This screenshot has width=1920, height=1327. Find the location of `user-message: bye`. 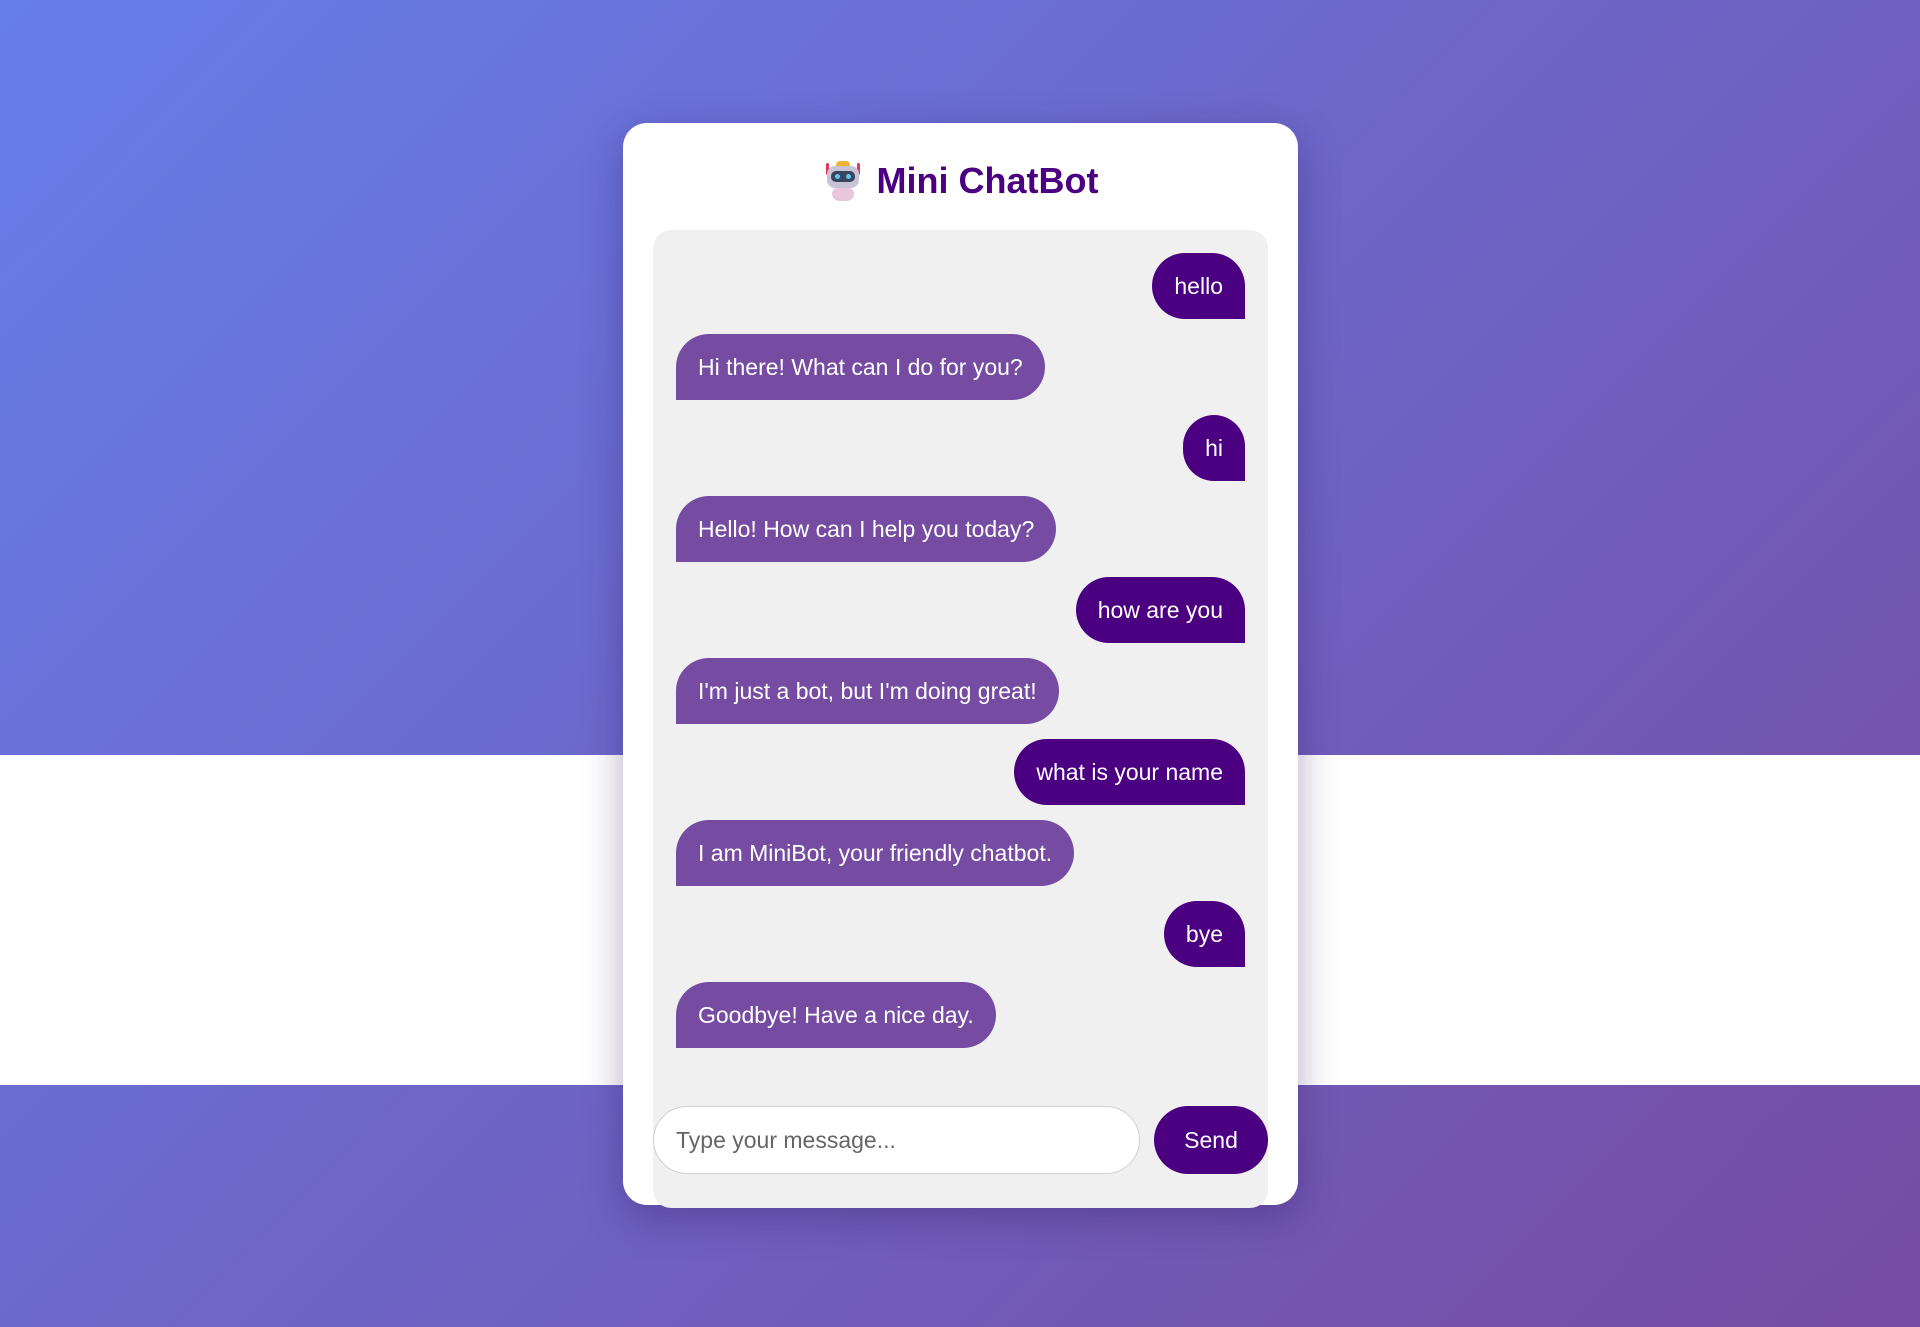

user-message: bye is located at coordinates (1204, 934).